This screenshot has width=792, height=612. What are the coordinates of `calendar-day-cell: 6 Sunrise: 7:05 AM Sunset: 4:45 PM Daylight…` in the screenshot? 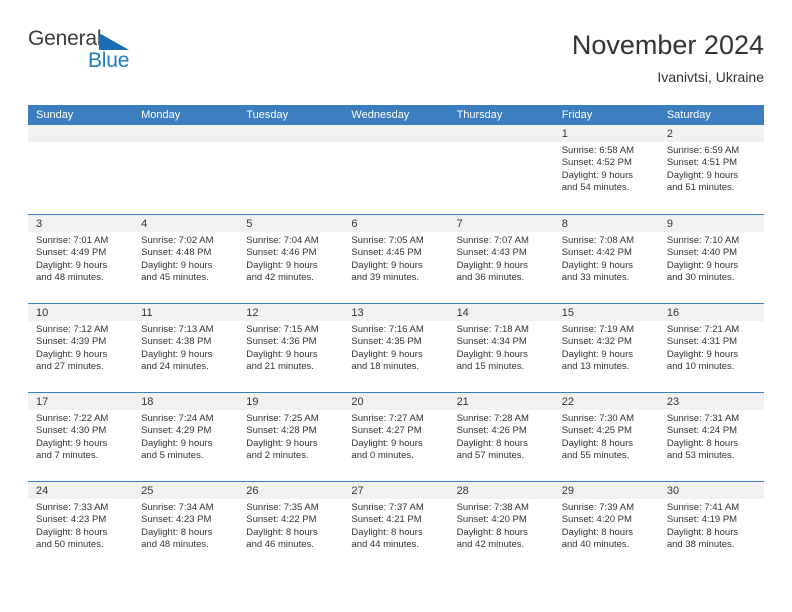 It's located at (396, 259).